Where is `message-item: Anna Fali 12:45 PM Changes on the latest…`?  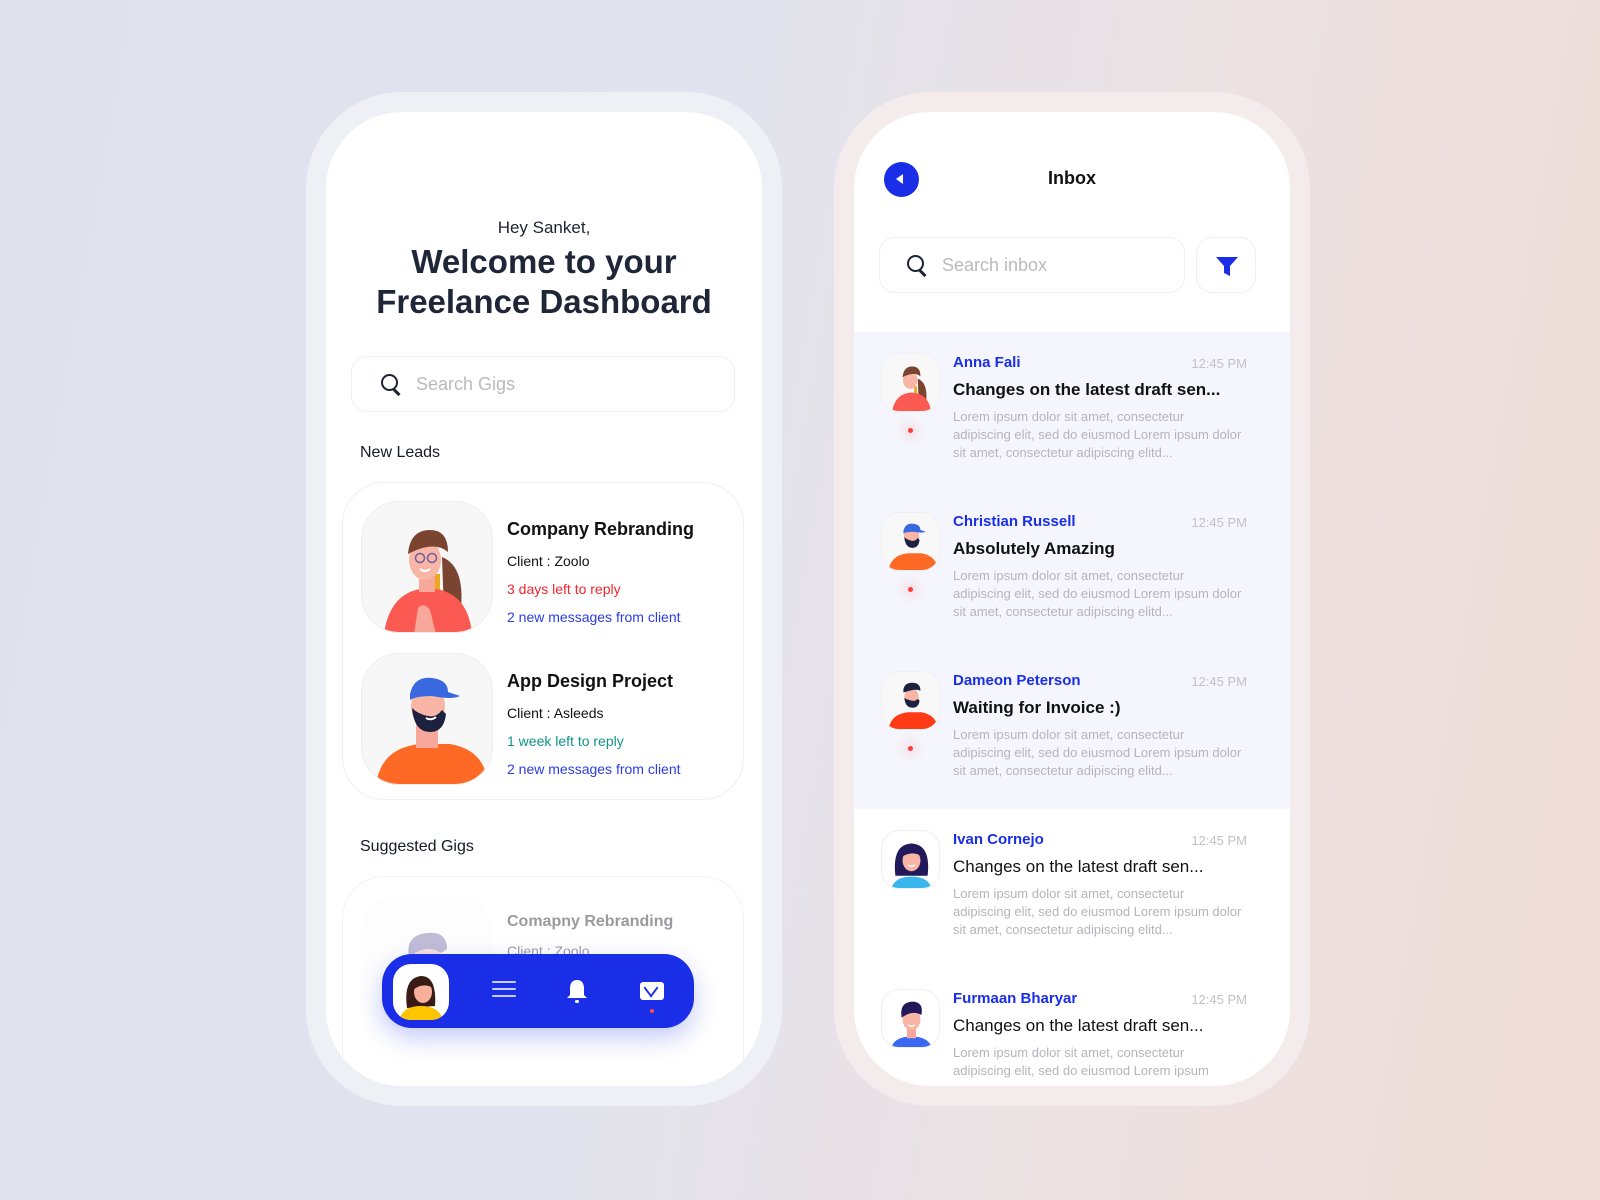 message-item: Anna Fali 12:45 PM Changes on the latest… is located at coordinates (1072, 411).